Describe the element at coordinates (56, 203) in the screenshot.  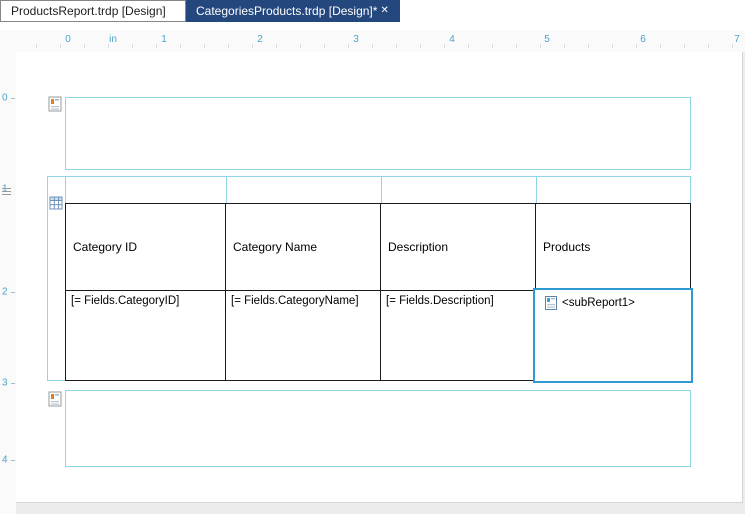
I see `table-icon` at that location.